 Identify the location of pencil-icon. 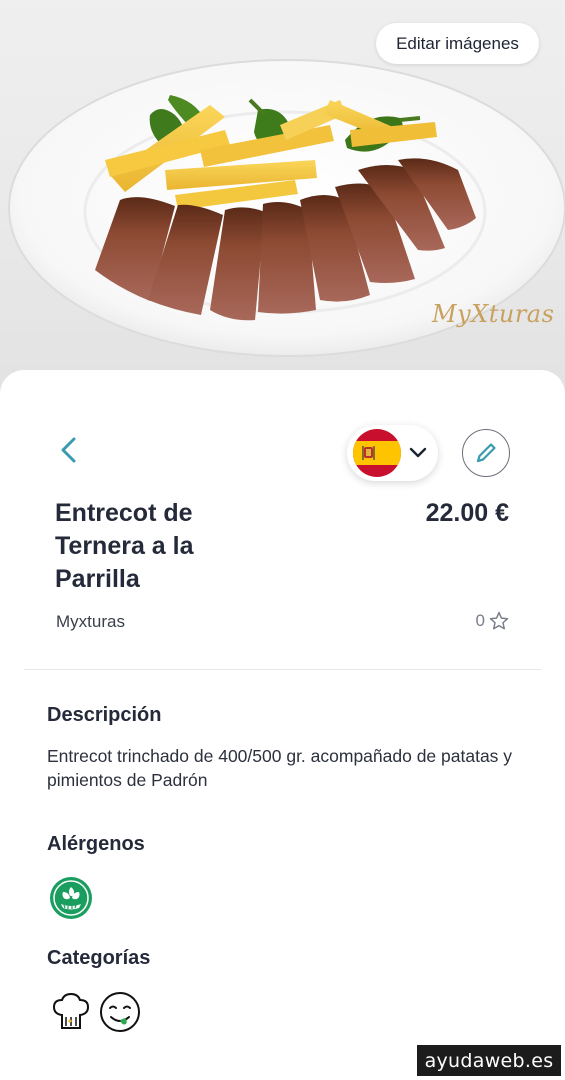
(486, 453).